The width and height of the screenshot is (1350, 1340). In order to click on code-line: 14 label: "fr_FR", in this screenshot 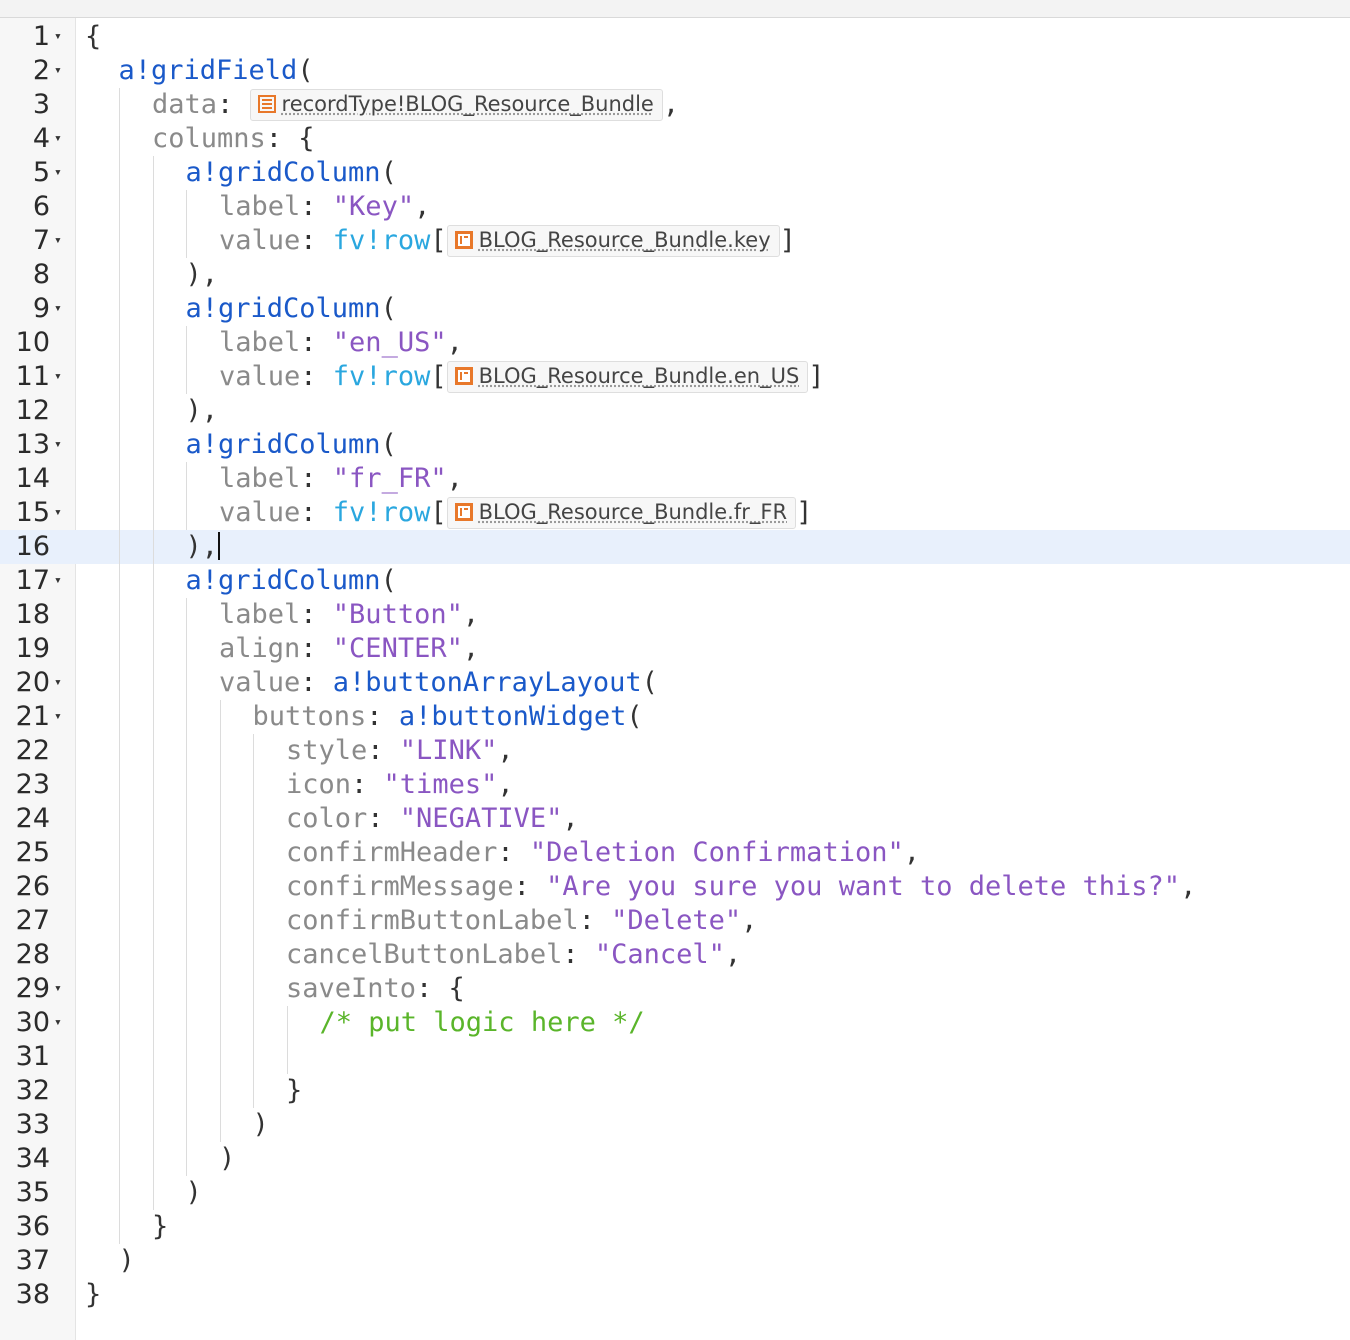, I will do `click(675, 479)`.